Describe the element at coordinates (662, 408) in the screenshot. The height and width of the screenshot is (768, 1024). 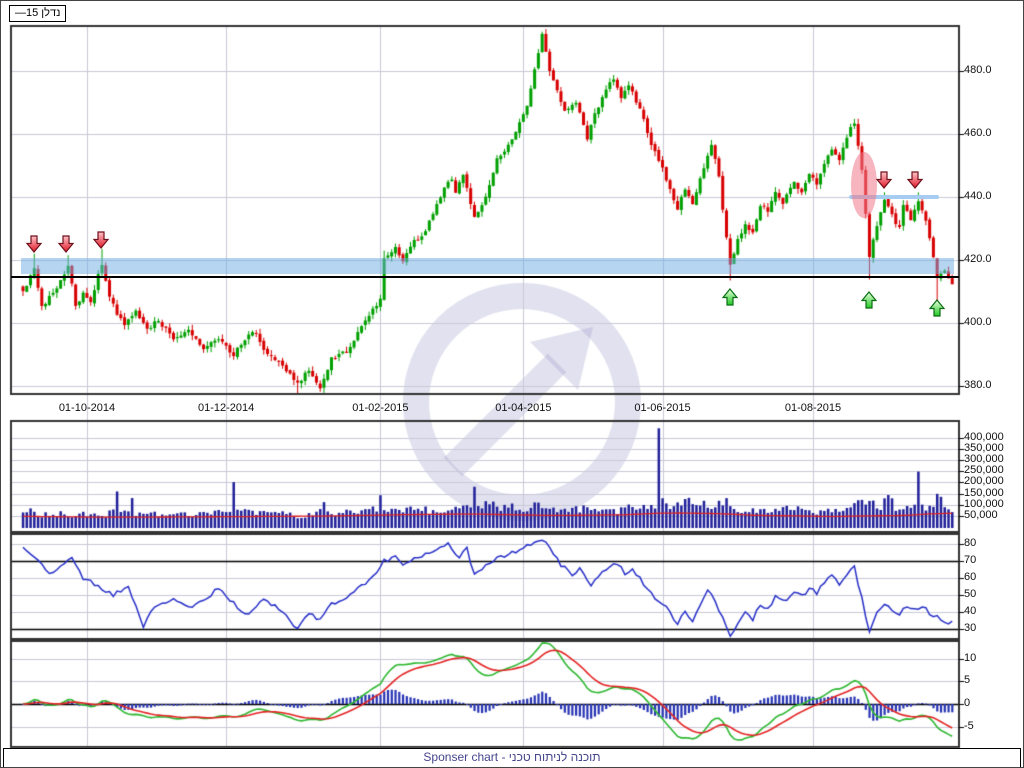
I see `x-axis-date-label: 01-06-2015` at that location.